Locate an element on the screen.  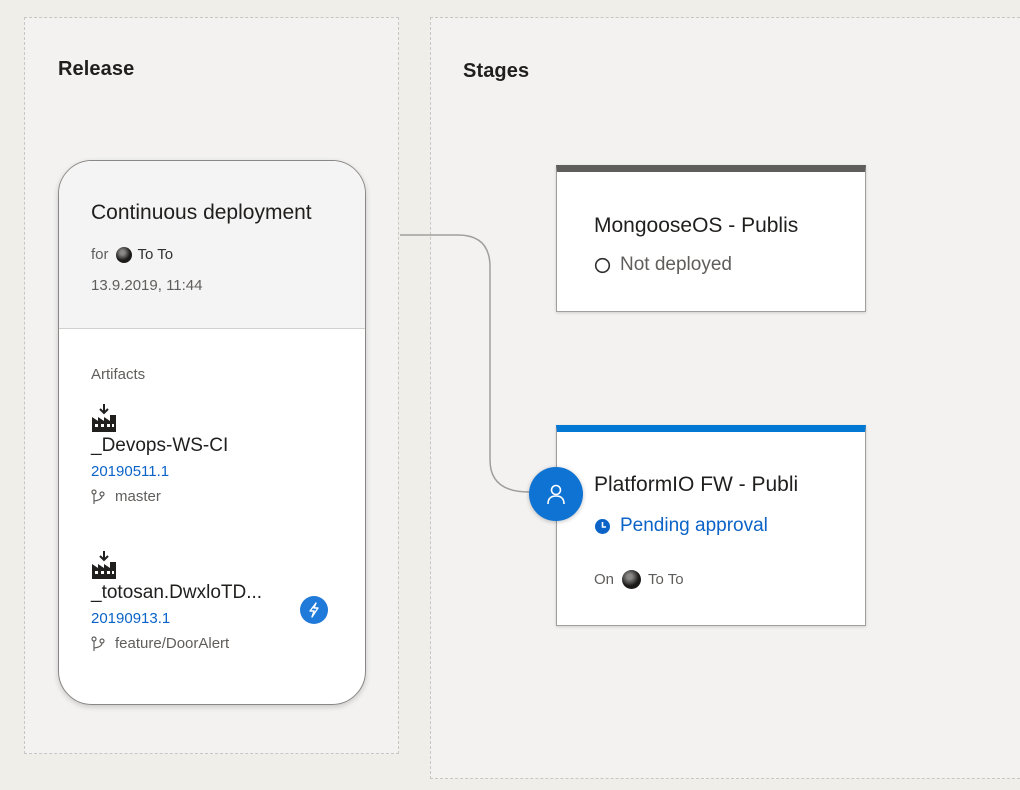
person-icon is located at coordinates (556, 494).